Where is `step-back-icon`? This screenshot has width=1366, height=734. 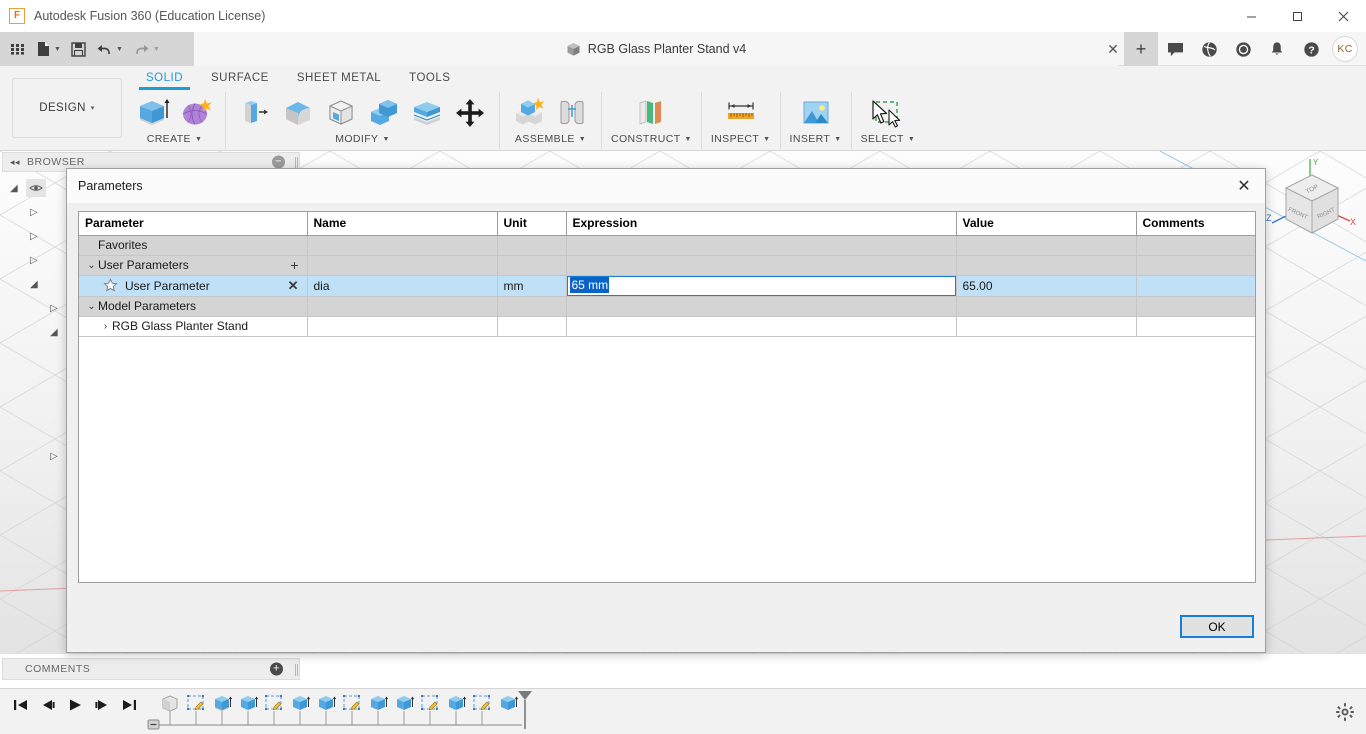
step-back-icon is located at coordinates (48, 705).